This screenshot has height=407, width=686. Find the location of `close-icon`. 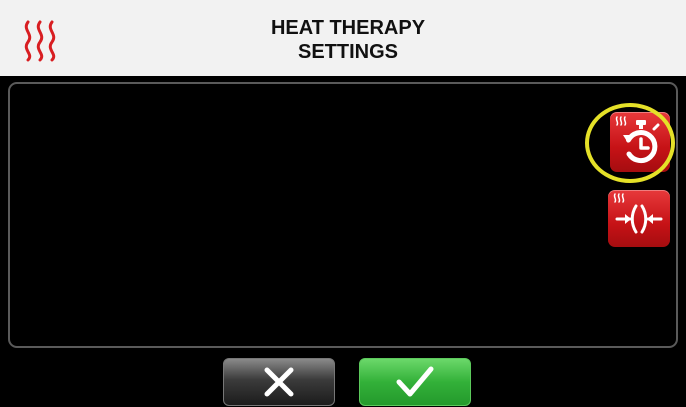

close-icon is located at coordinates (279, 382).